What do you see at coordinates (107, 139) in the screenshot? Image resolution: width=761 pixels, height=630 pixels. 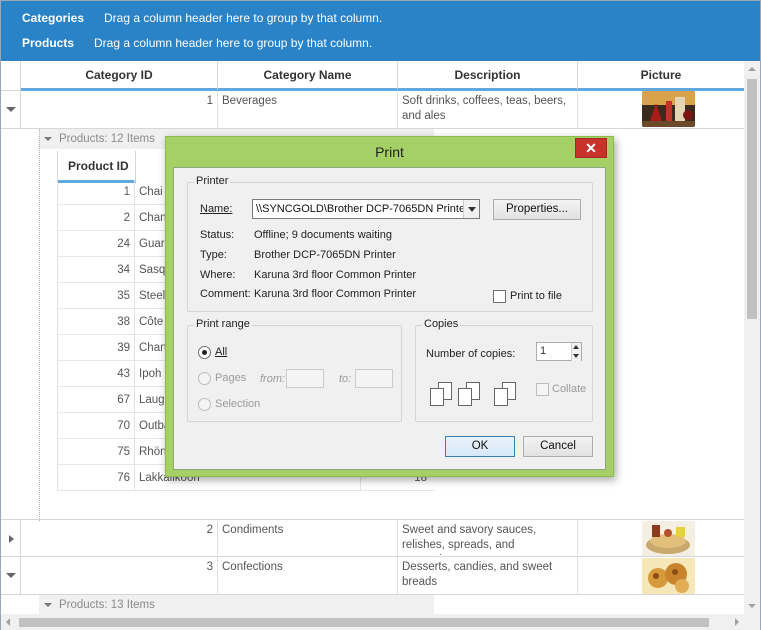 I see `group-caption-text: Products: 12 Items` at bounding box center [107, 139].